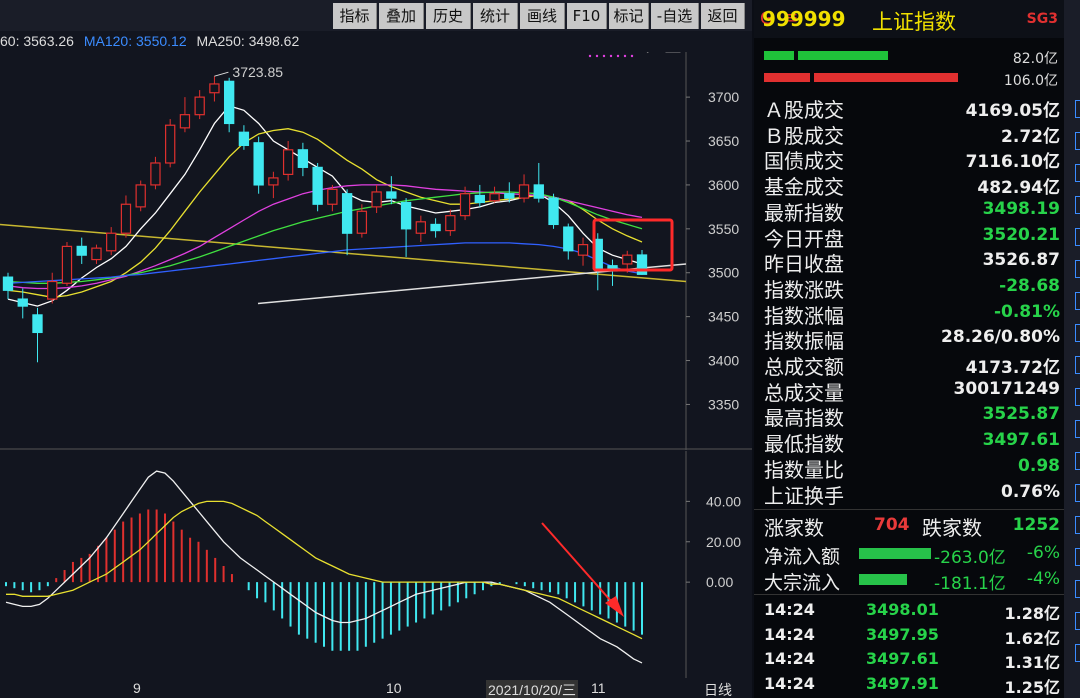 This screenshot has width=1080, height=698. Describe the element at coordinates (675, 16) in the screenshot. I see `toolbar-button-7: -自选` at that location.